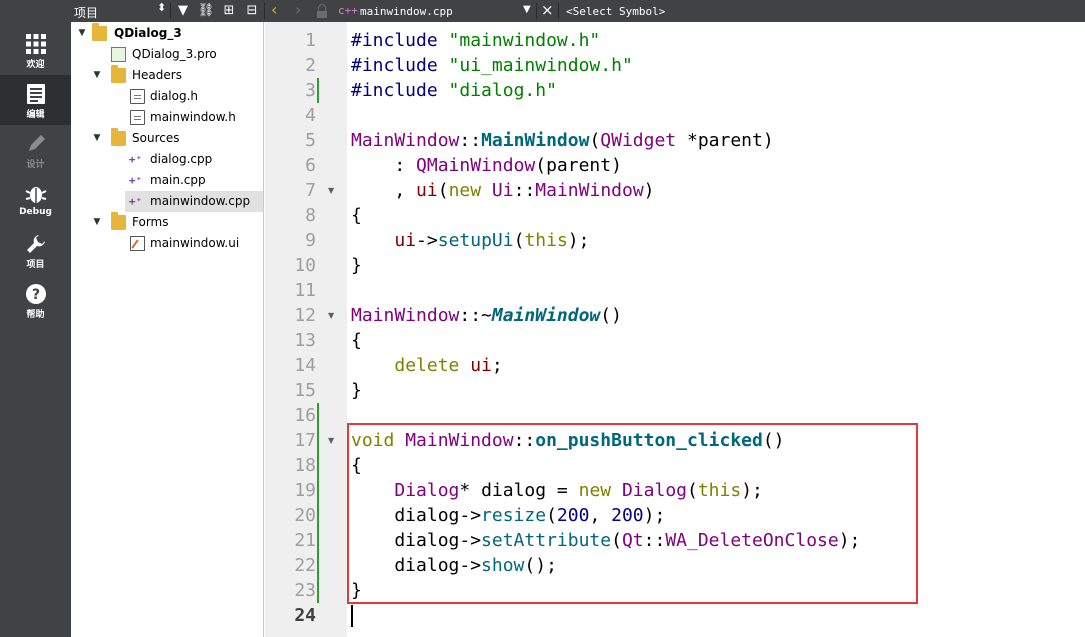 The height and width of the screenshot is (637, 1085). What do you see at coordinates (305, 565) in the screenshot?
I see `line-number: 22` at bounding box center [305, 565].